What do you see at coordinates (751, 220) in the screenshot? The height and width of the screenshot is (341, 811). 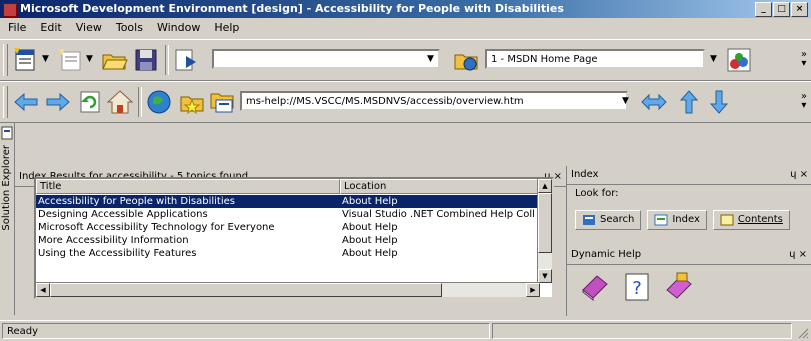 I see `tab-contents: Contents` at bounding box center [751, 220].